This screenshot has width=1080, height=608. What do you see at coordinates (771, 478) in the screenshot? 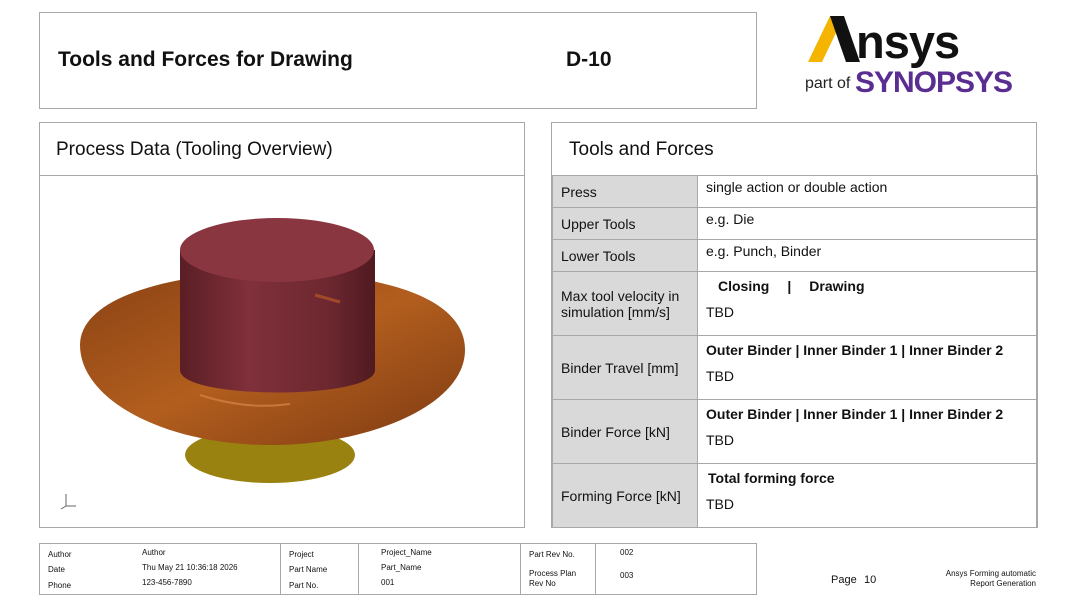
I see `forming-force-header: Total forming force` at bounding box center [771, 478].